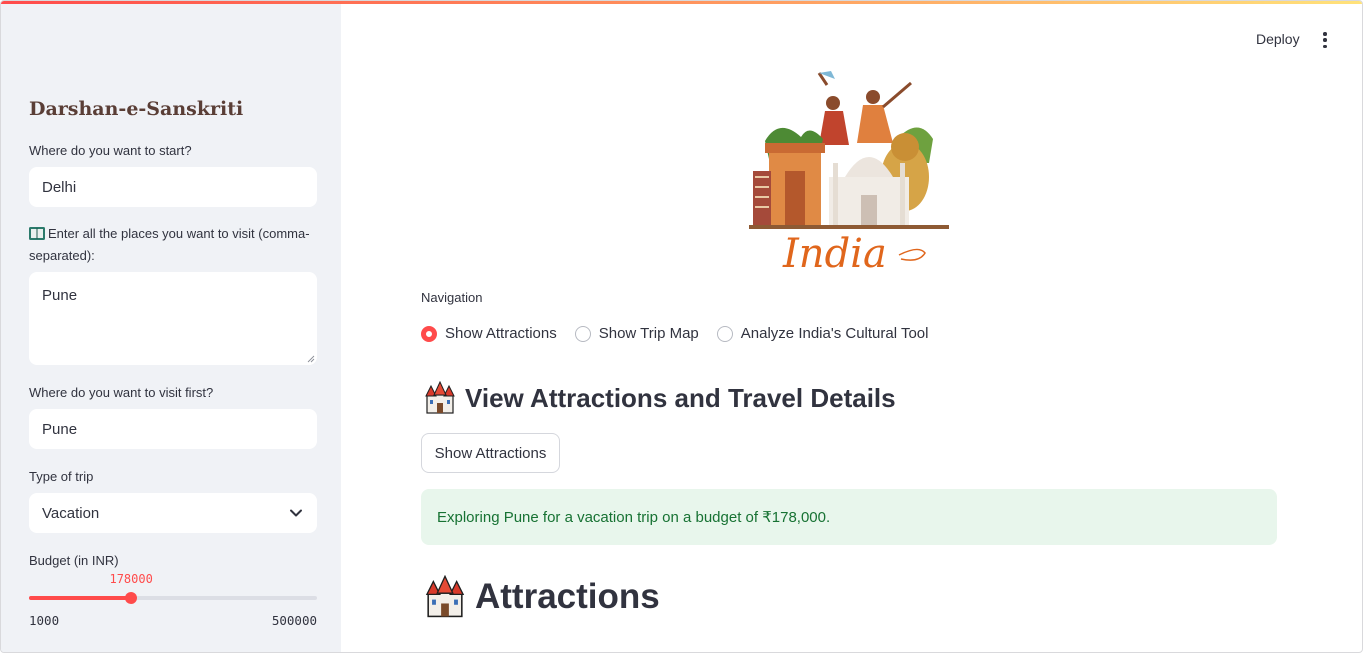 Image resolution: width=1363 pixels, height=653 pixels. I want to click on budget-max: 500000, so click(294, 620).